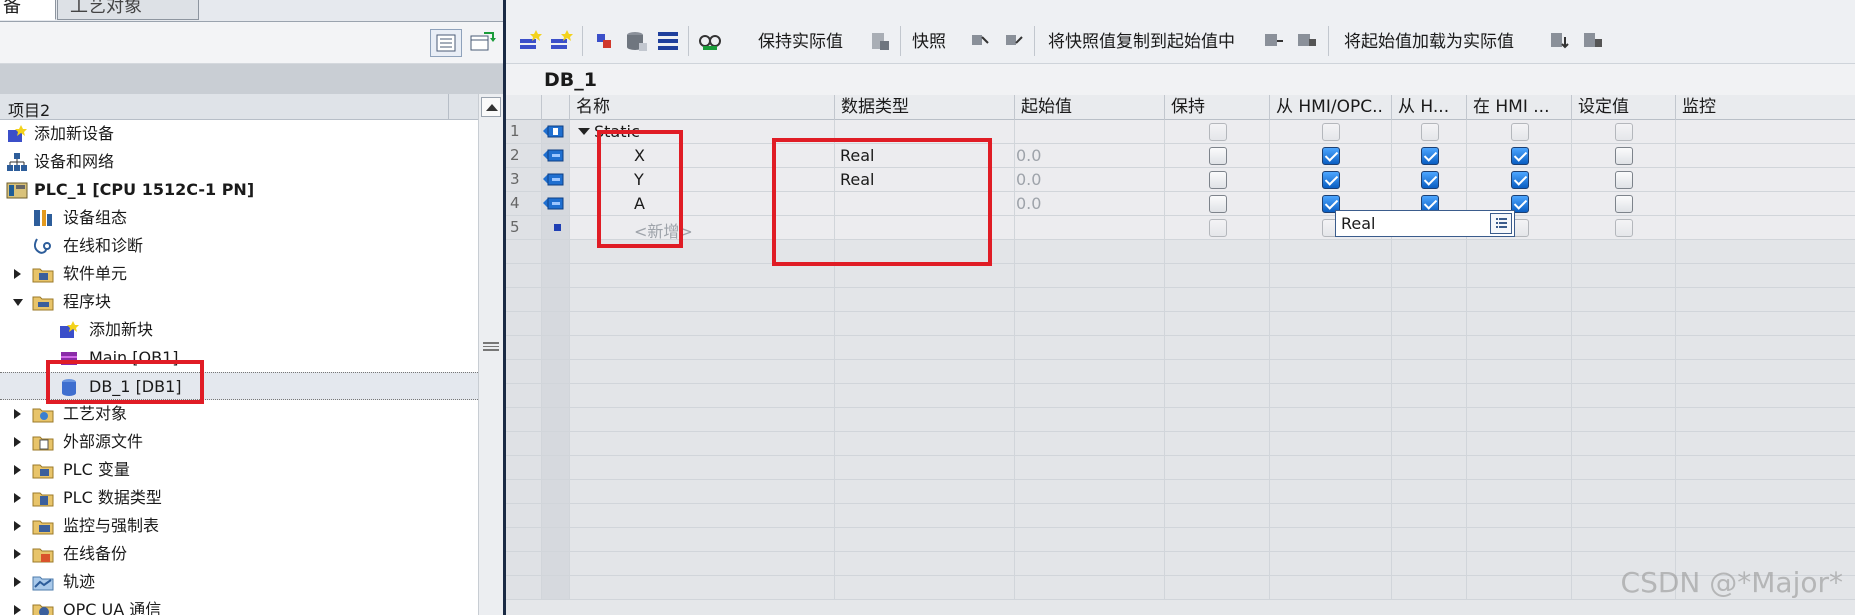  What do you see at coordinates (239, 554) in the screenshot?
I see `tree-item-online-backups: 在线备份` at bounding box center [239, 554].